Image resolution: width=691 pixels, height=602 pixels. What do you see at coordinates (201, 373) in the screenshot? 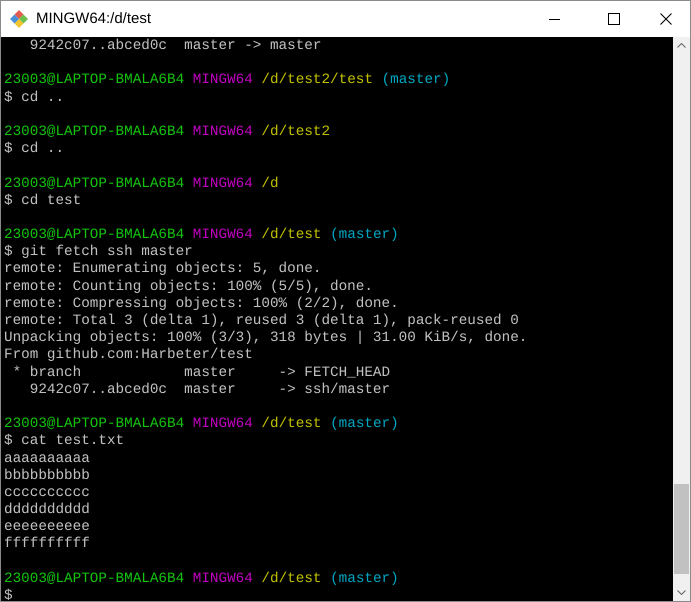
I see `terminal-line: * branch master -> FETCH_HEAD` at bounding box center [201, 373].